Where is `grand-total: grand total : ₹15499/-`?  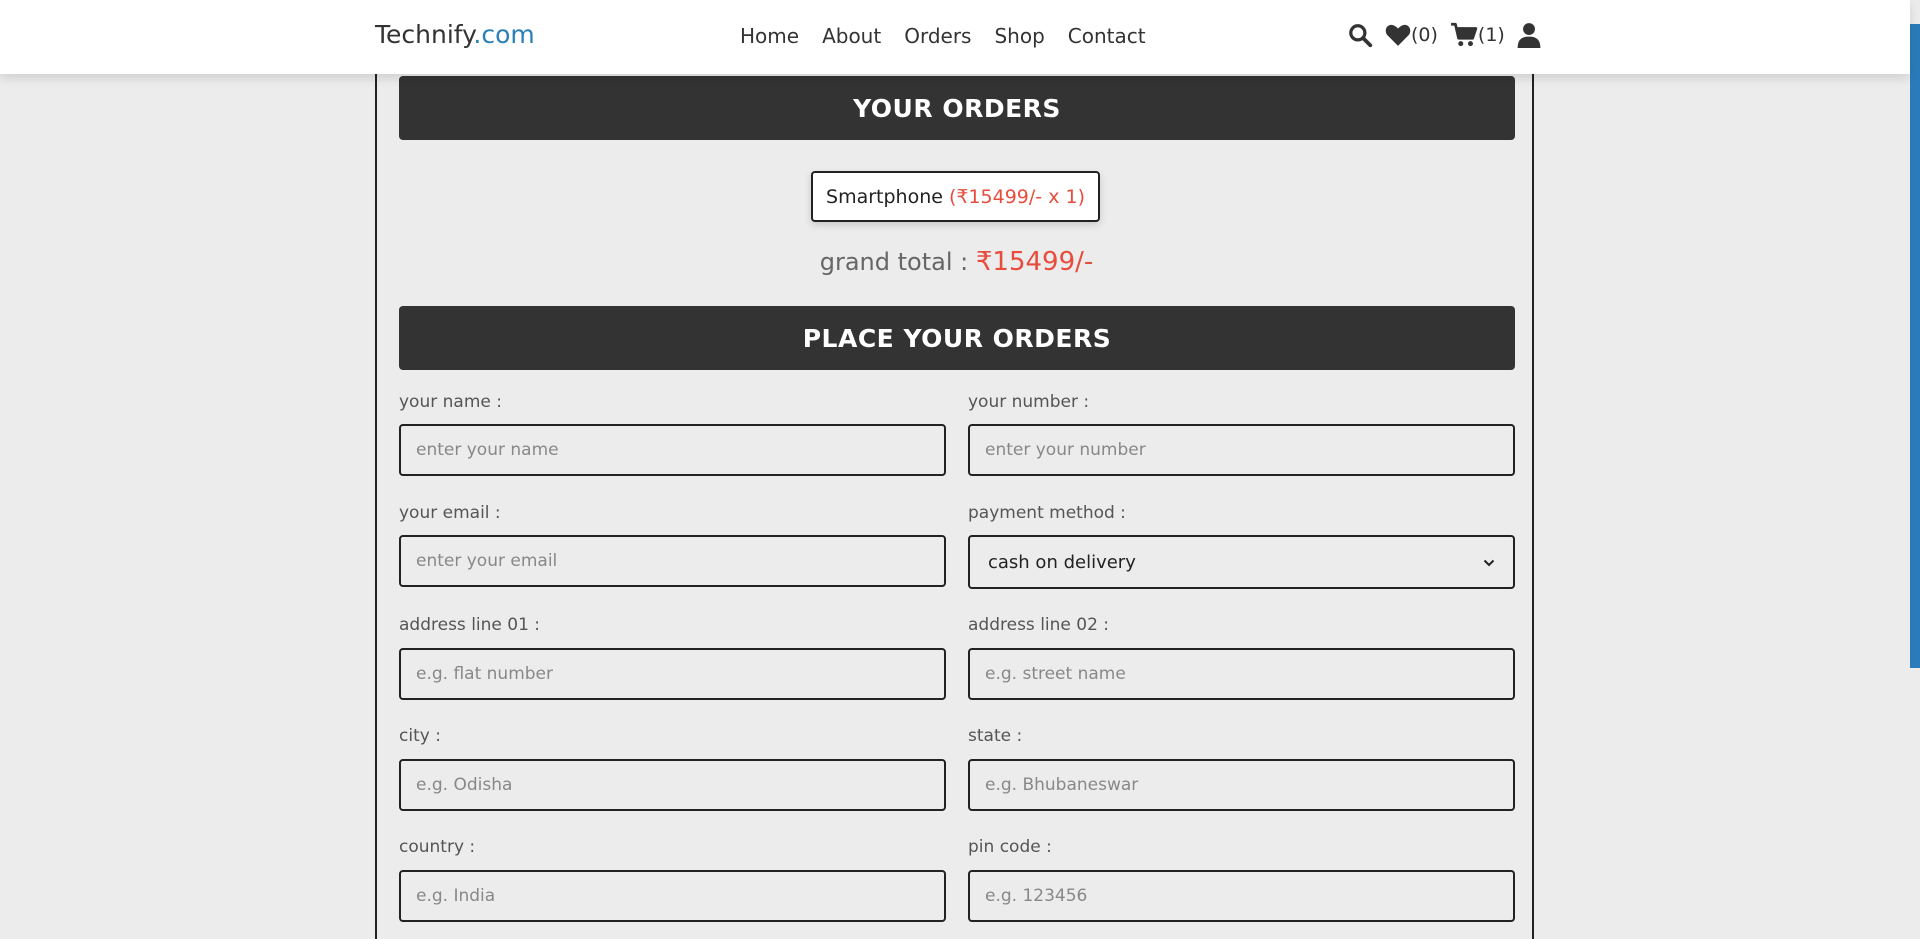
grand-total: grand total : ₹15499/- is located at coordinates (956, 262).